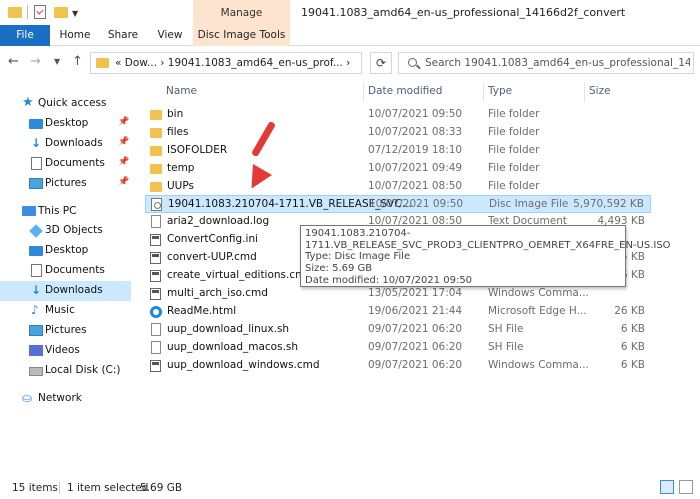 This screenshot has height=499, width=700. Describe the element at coordinates (65, 371) in the screenshot. I see `sidebar-item-local-disk: Local Disk (C:)` at that location.